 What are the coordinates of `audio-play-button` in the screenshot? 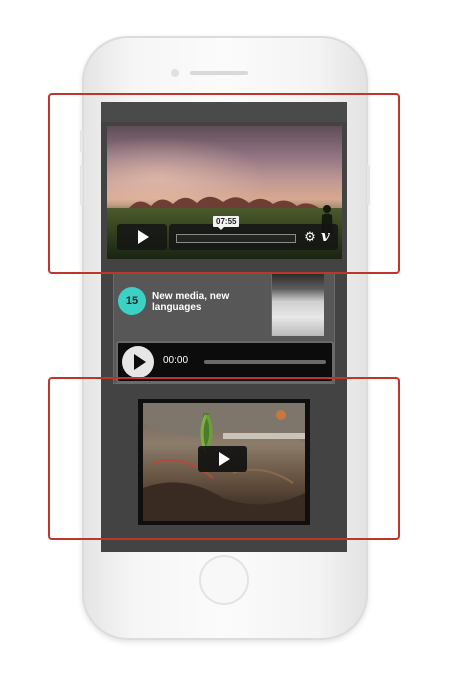 It's located at (138, 362).